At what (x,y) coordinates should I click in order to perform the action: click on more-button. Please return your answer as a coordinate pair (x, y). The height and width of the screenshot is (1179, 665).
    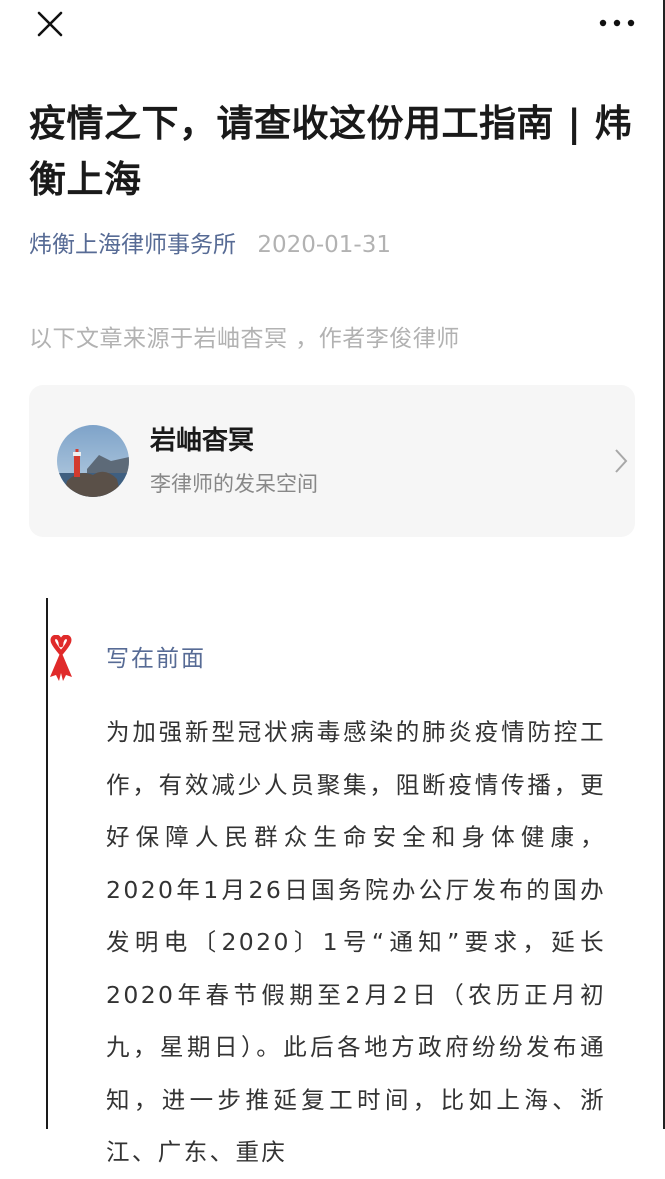
    Looking at the image, I should click on (617, 23).